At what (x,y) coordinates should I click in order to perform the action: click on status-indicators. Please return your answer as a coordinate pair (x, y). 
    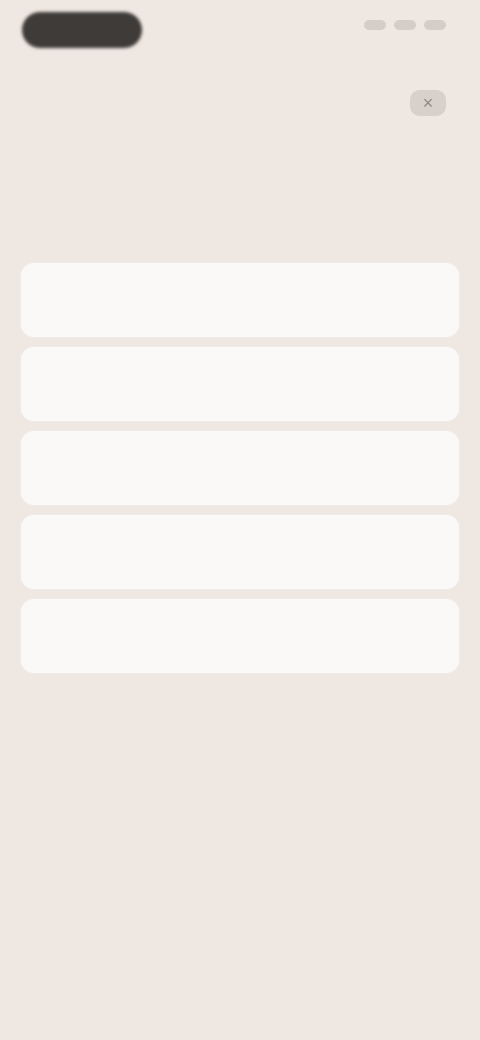
    Looking at the image, I should click on (405, 25).